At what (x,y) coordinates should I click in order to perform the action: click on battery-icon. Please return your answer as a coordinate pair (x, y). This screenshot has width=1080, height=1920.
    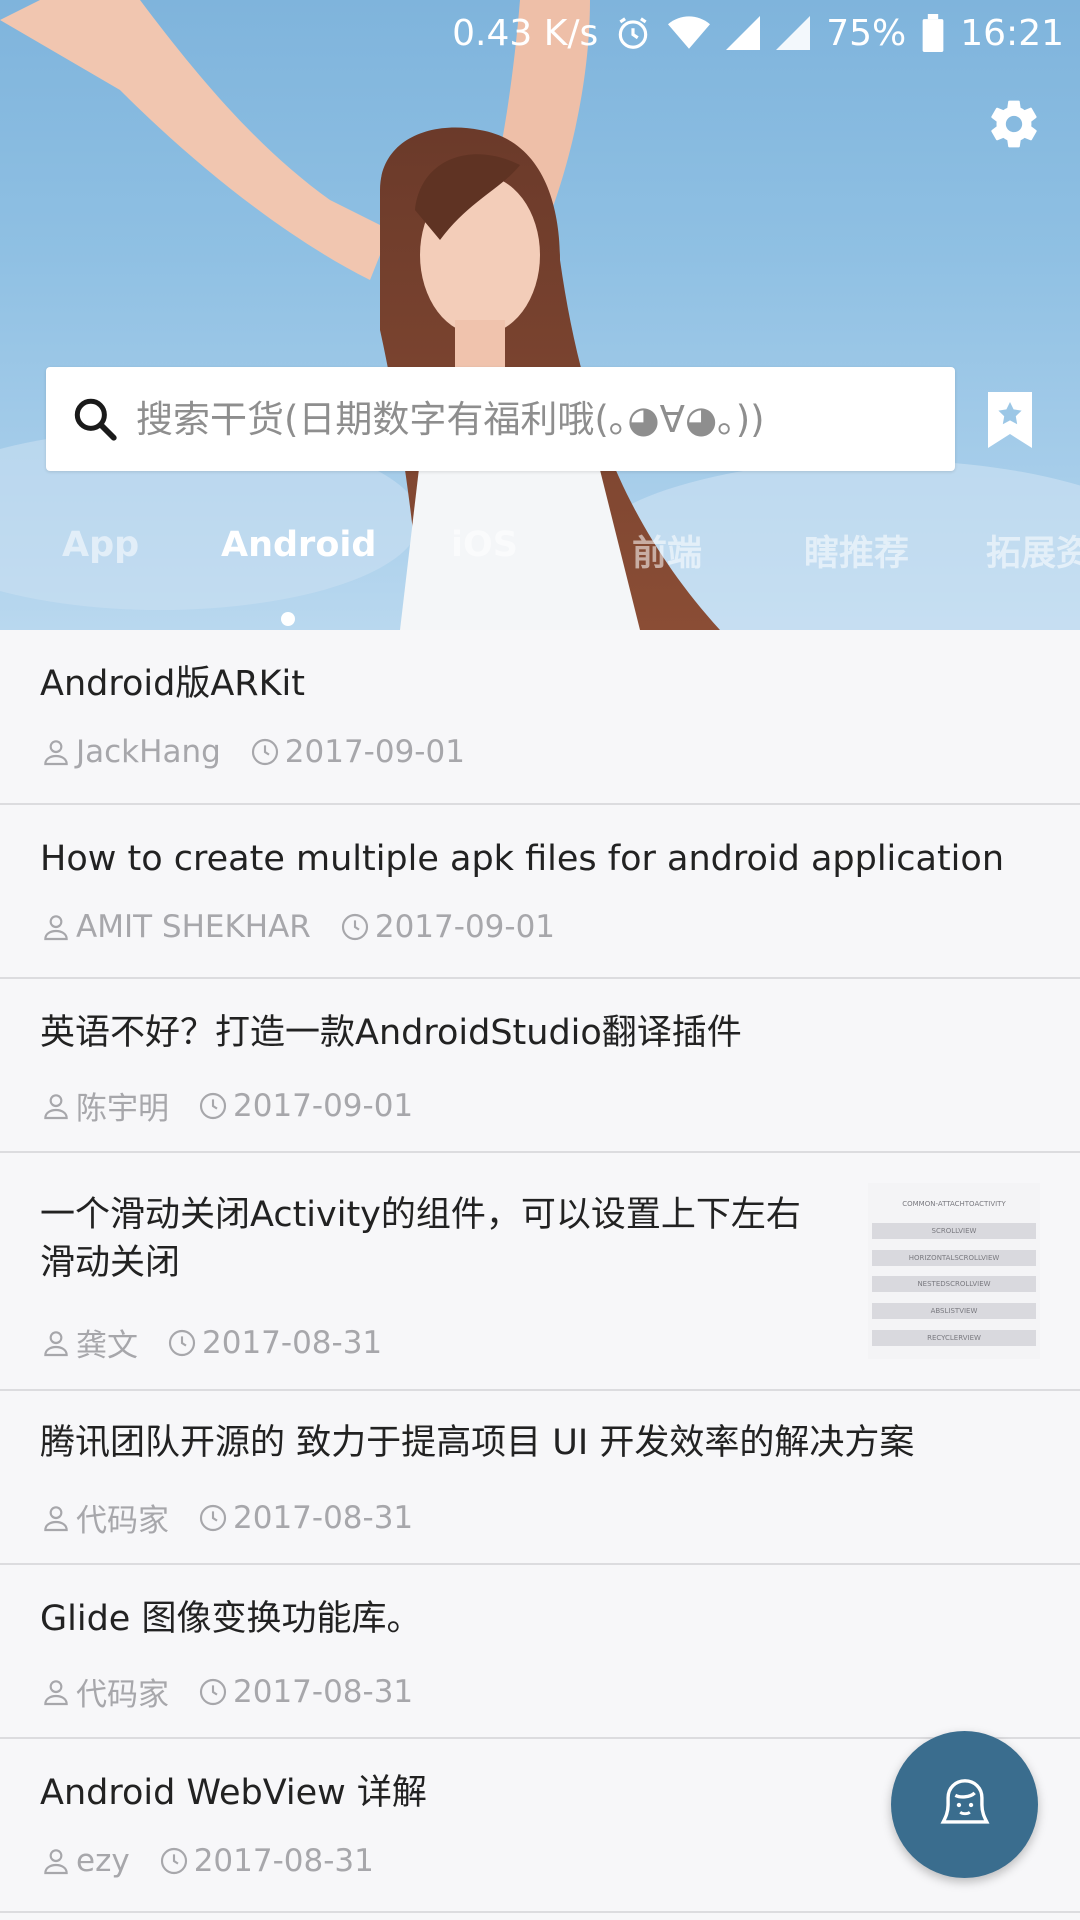
    Looking at the image, I should click on (933, 33).